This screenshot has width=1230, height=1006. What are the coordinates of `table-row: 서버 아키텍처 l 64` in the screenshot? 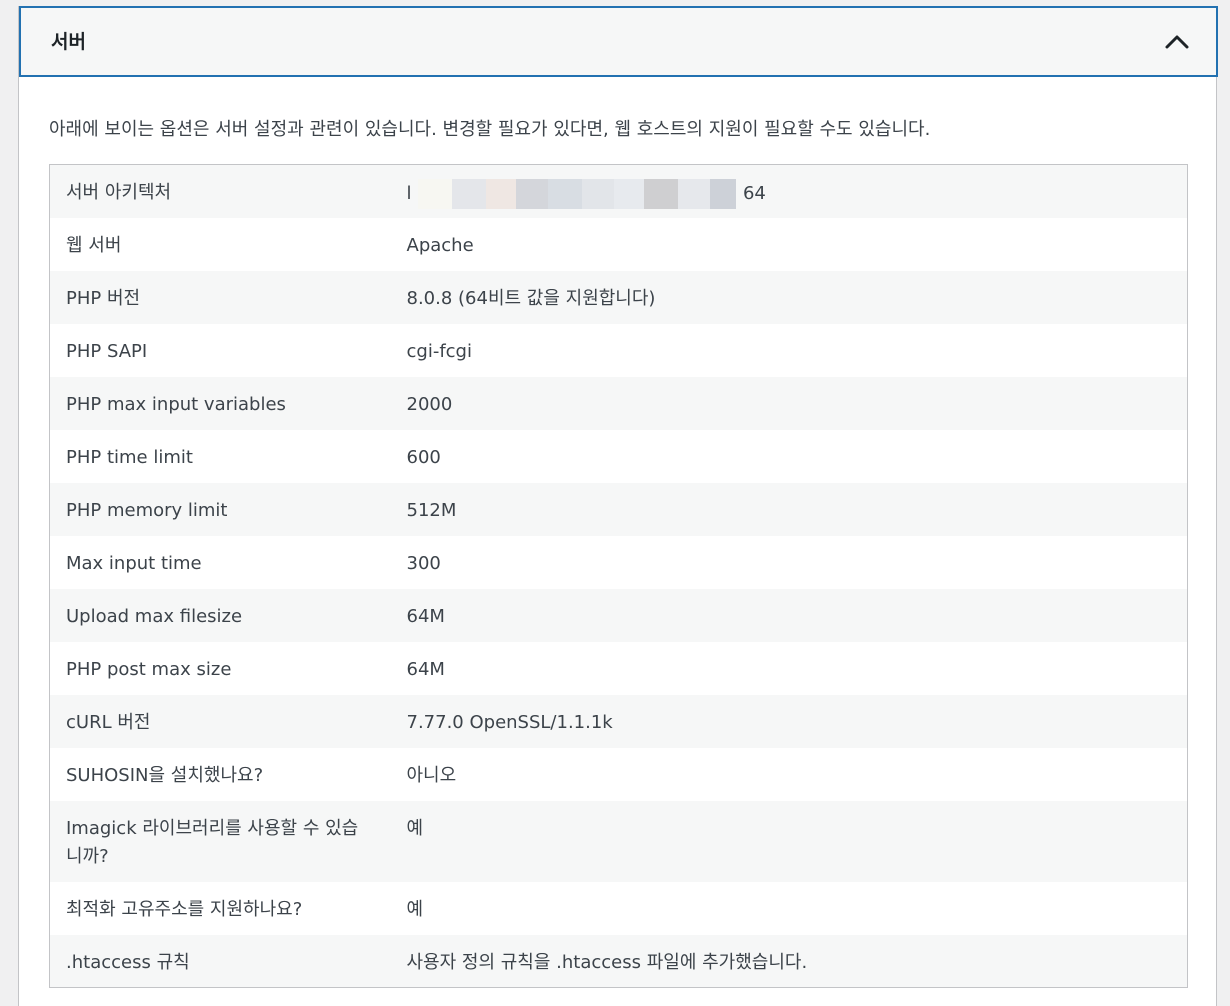 It's located at (618, 191).